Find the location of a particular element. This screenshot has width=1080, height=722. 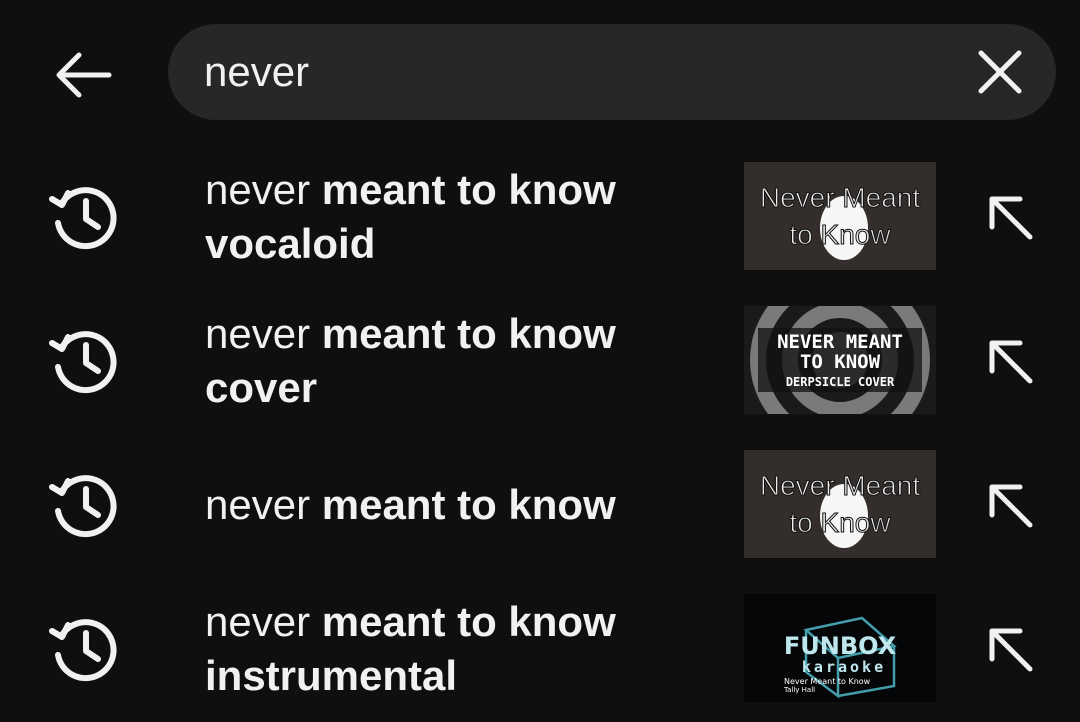

suggestion-completion-part-2: cover is located at coordinates (261, 387).